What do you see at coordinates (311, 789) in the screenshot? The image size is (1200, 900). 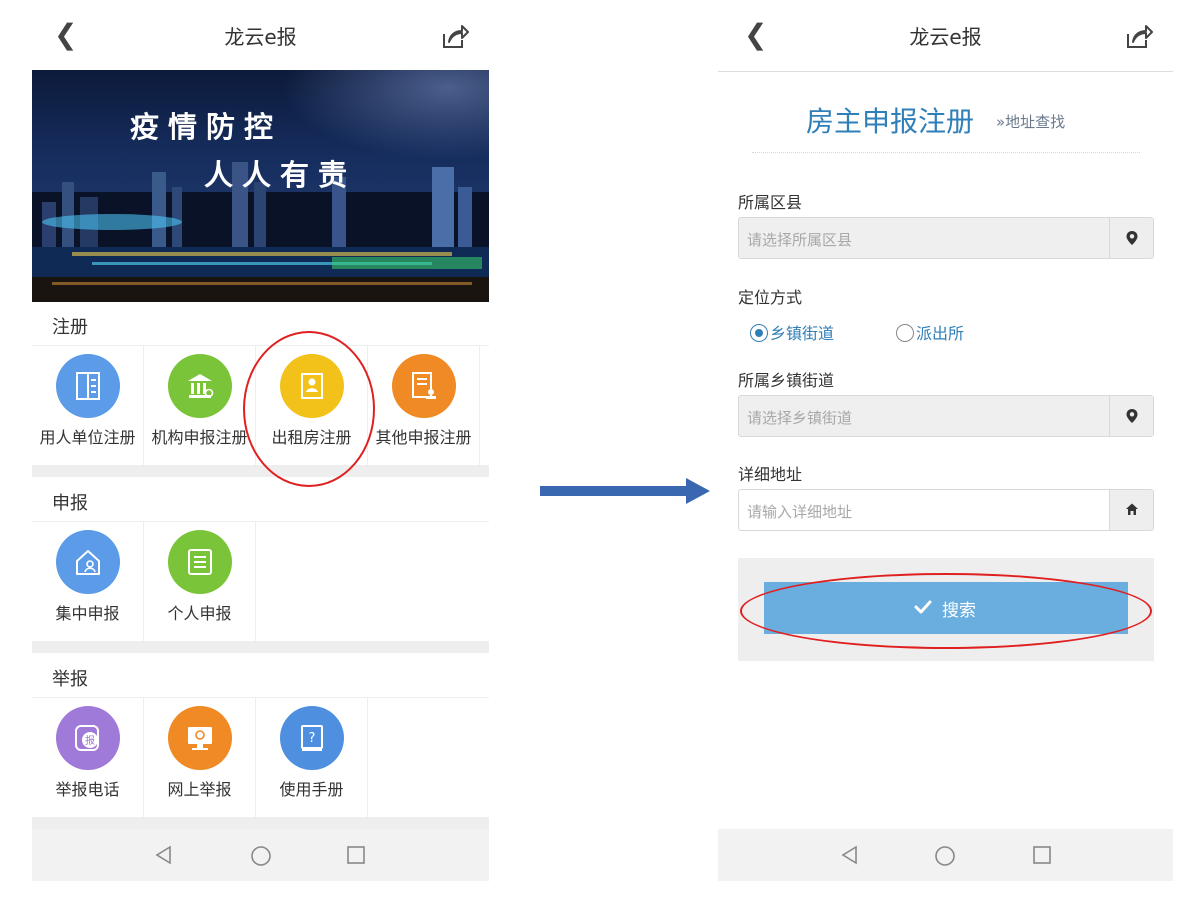 I see `grid-item-label: 使用手册` at bounding box center [311, 789].